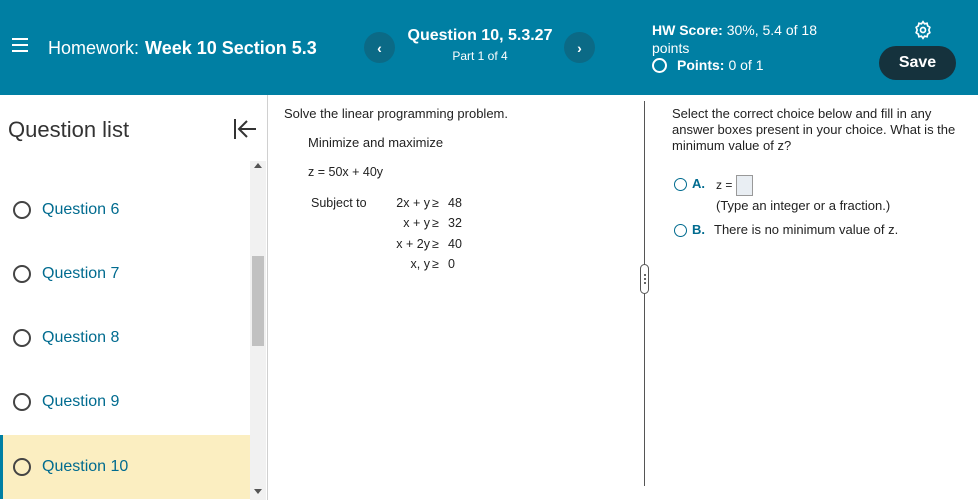  I want to click on question-list-item: Question 8, so click(125, 338).